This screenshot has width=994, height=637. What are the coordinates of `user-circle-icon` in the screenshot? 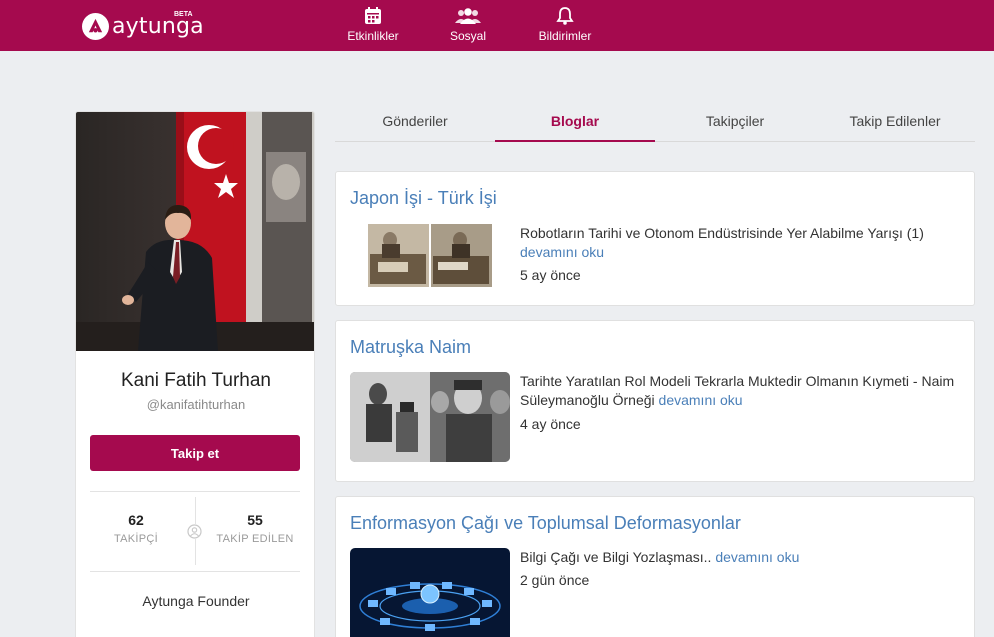 It's located at (194, 531).